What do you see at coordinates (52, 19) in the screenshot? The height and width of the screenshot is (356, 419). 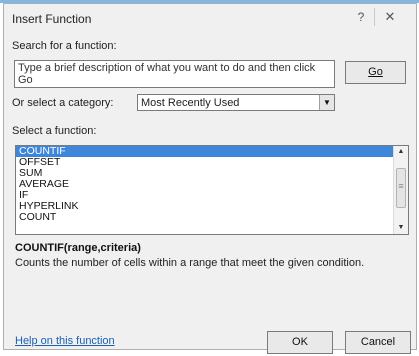 I see `dialog-title: Insert Function` at bounding box center [52, 19].